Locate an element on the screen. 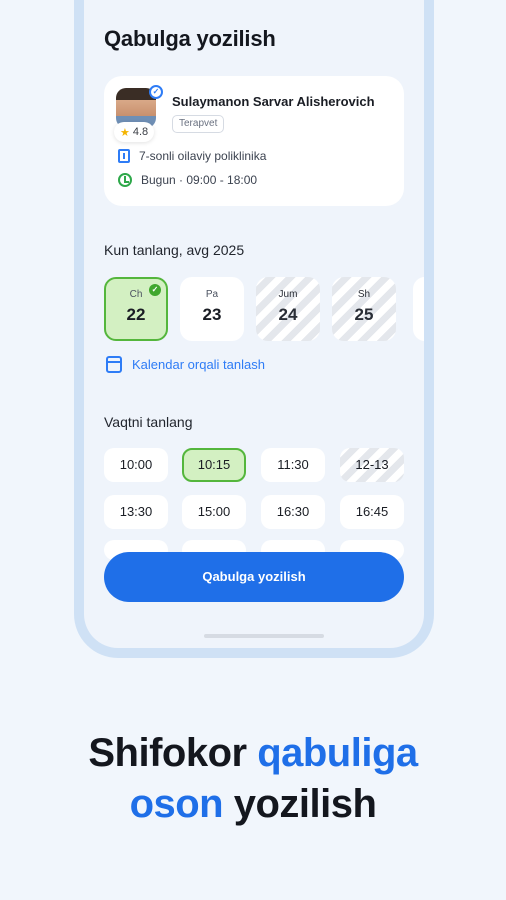  day-option: Sh 25 is located at coordinates (364, 309).